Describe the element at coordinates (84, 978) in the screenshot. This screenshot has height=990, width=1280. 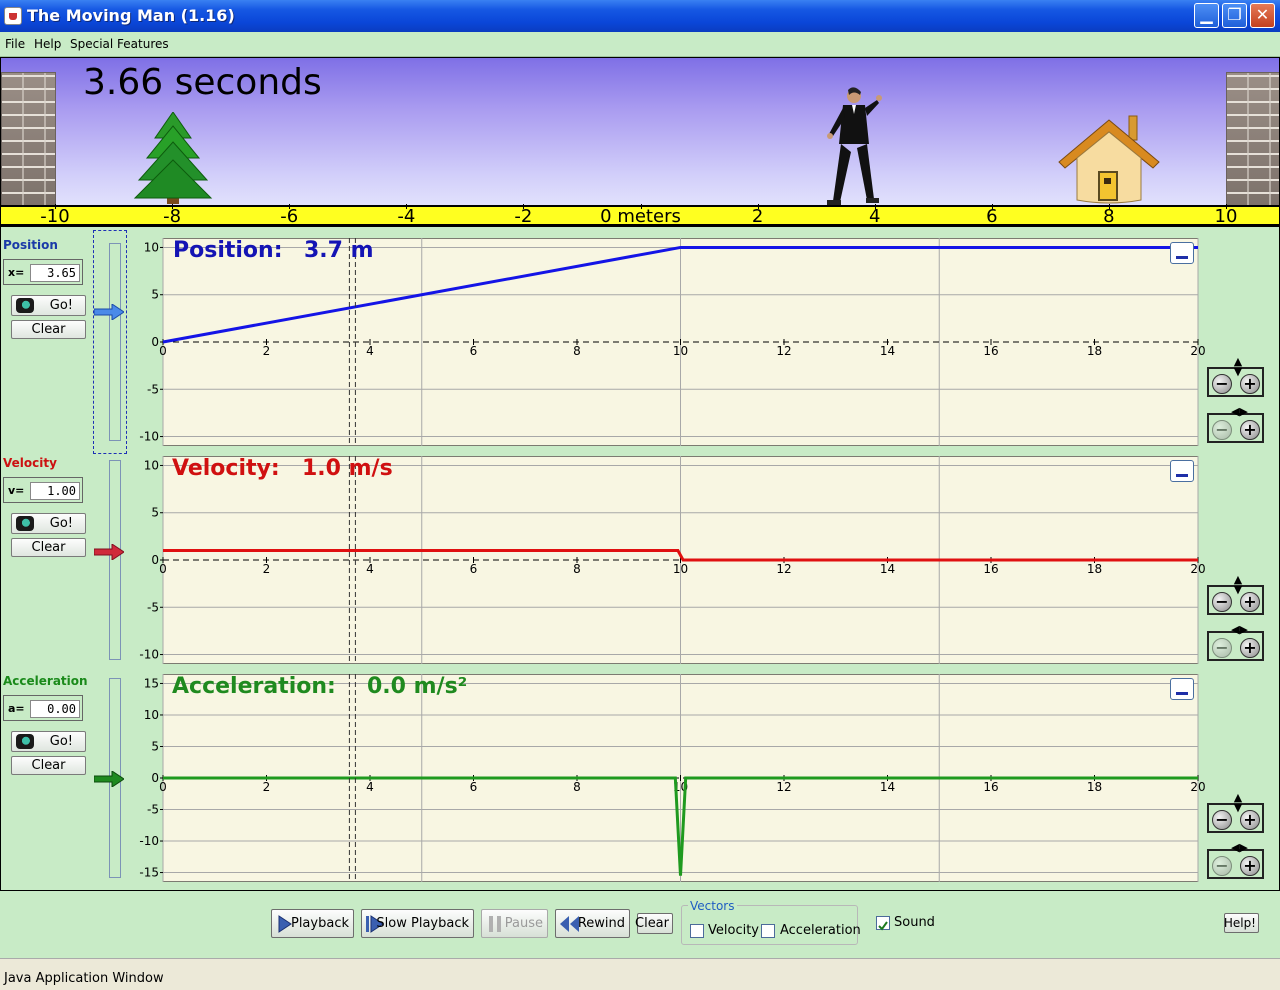
I see `status-text: Java Application Window` at that location.